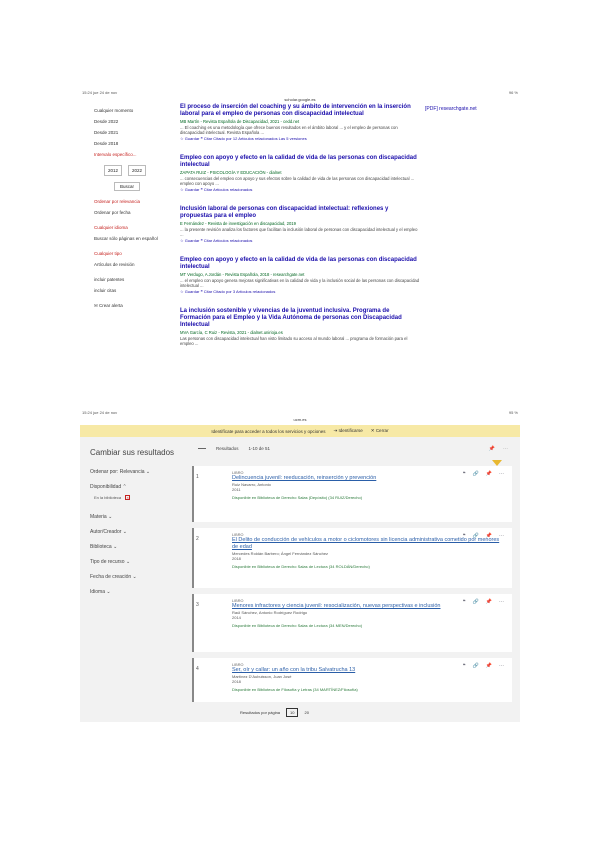 The image size is (600, 848). Describe the element at coordinates (347, 431) in the screenshot. I see `login-button: ⇥ Identificarse` at that location.